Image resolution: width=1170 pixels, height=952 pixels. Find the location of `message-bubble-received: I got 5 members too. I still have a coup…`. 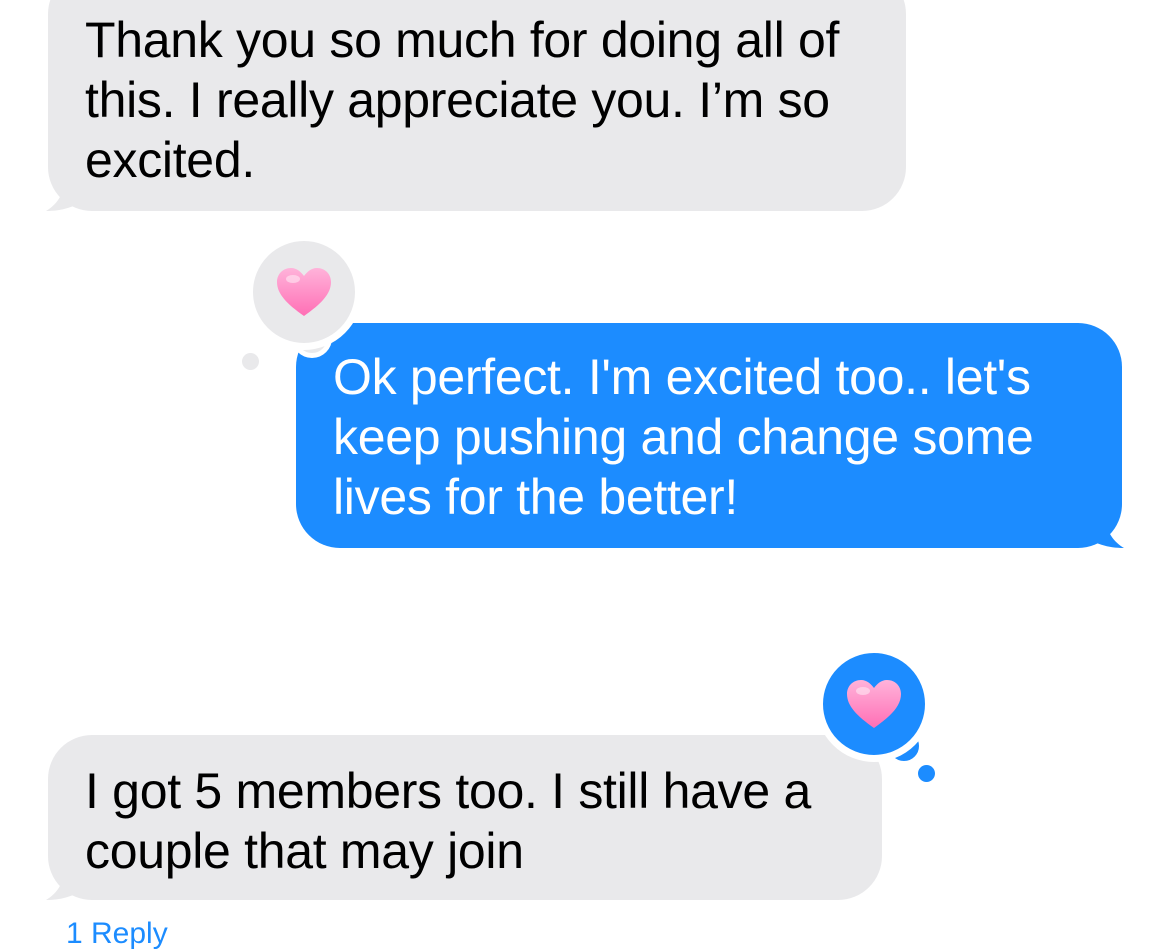

message-bubble-received: I got 5 members too. I still have a coup… is located at coordinates (464, 817).